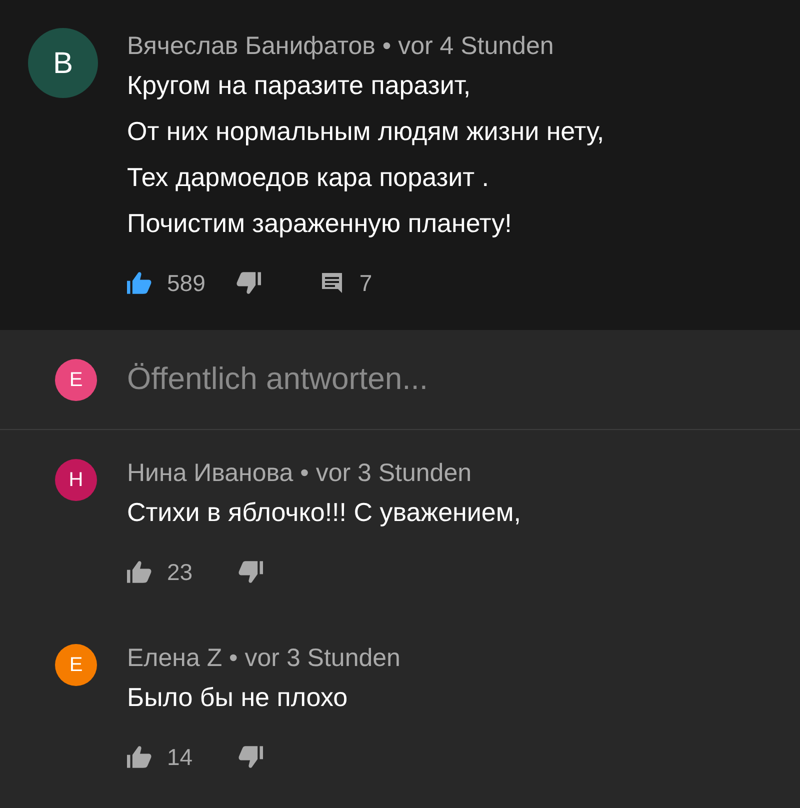 This screenshot has height=808, width=800. I want to click on comment-text: Было бы не плохо, so click(238, 697).